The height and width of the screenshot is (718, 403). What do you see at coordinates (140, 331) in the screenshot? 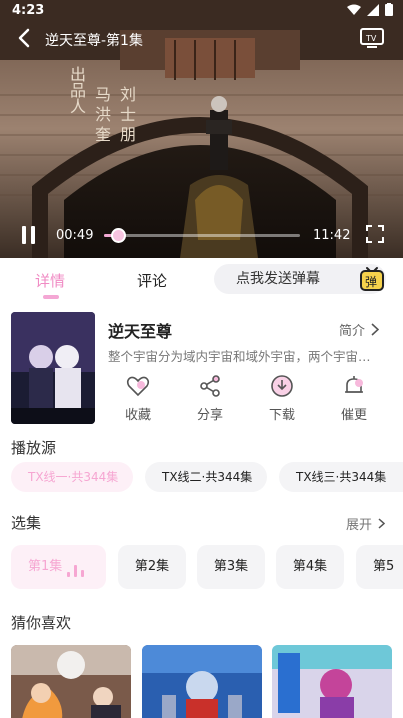
I see `show-title: 逆天至尊` at bounding box center [140, 331].